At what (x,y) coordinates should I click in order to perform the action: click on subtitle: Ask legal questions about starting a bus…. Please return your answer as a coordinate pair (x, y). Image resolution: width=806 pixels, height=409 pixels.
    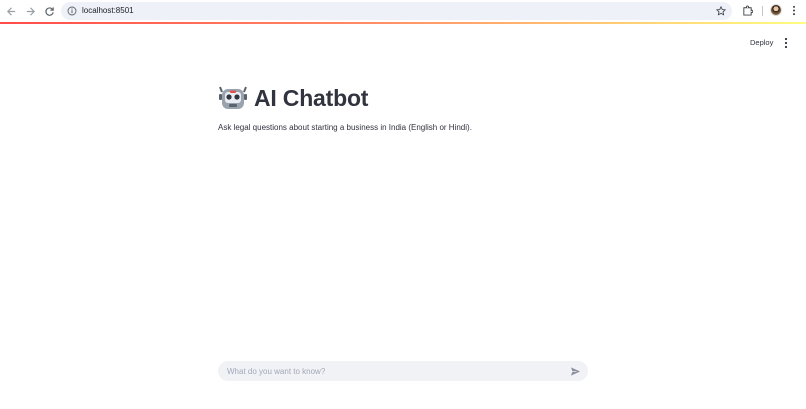
    Looking at the image, I should click on (345, 127).